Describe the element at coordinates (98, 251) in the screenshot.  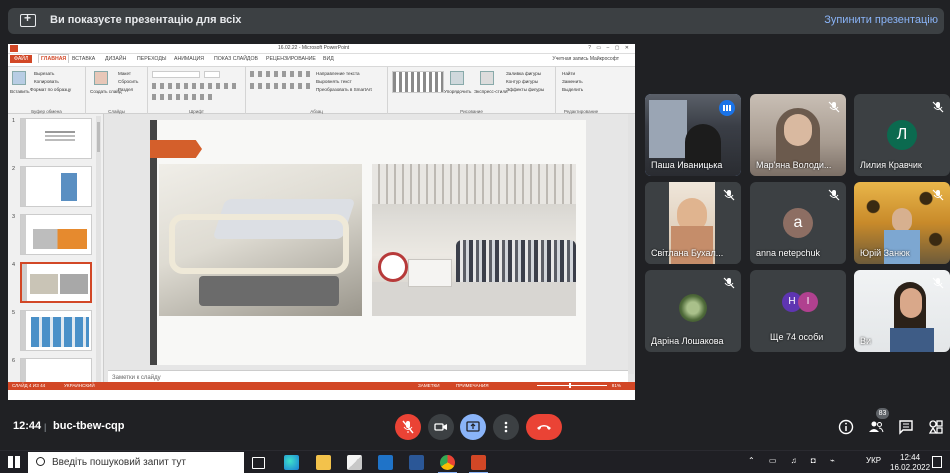
I see `thumbnail-scrollbar` at that location.